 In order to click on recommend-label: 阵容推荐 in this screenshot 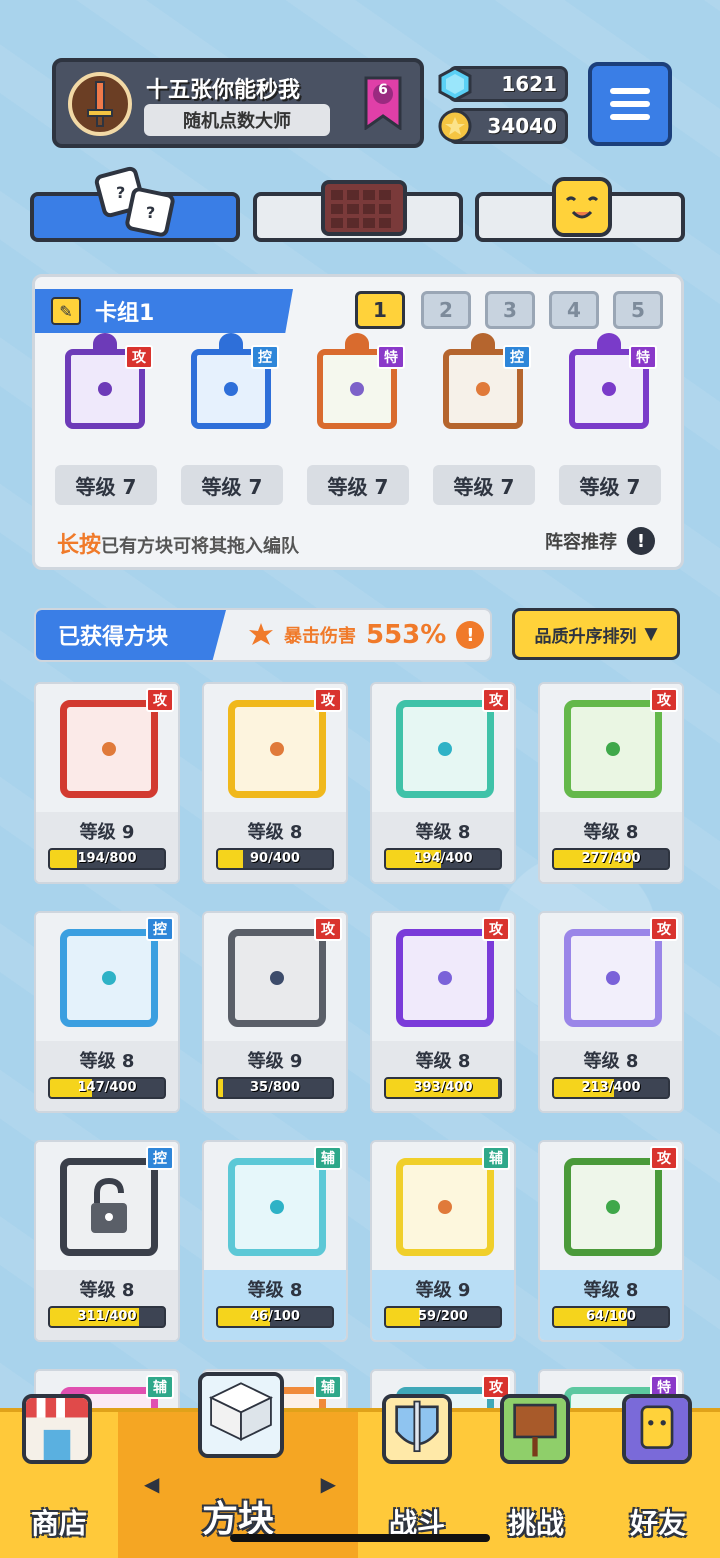, I will do `click(581, 542)`.